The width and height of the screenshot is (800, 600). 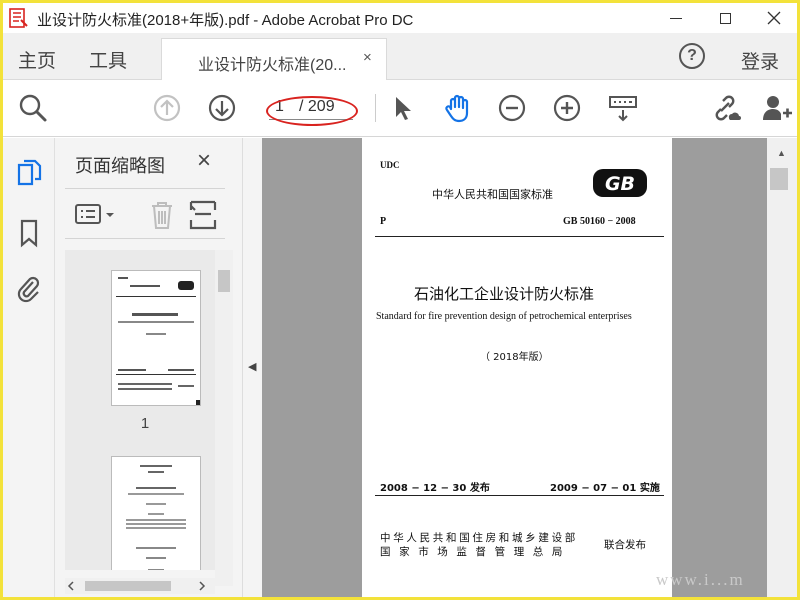 I want to click on previous-page-icon, so click(x=167, y=108).